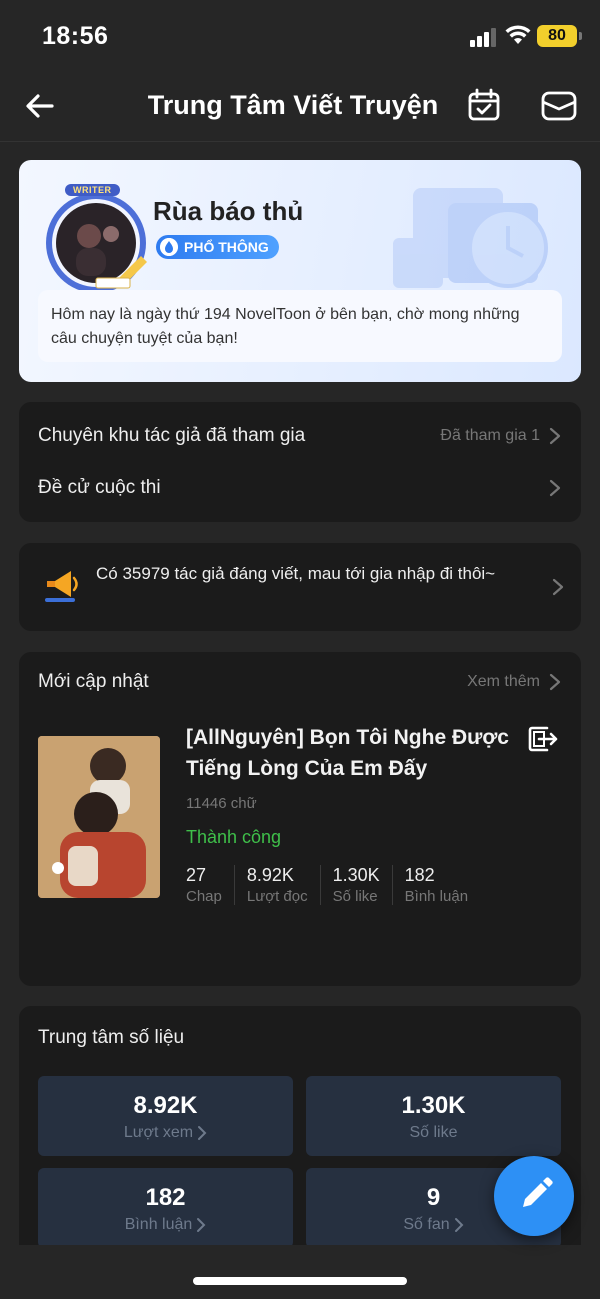  I want to click on nav-bar: Trung Tâm Viết Truyện, so click(300, 106).